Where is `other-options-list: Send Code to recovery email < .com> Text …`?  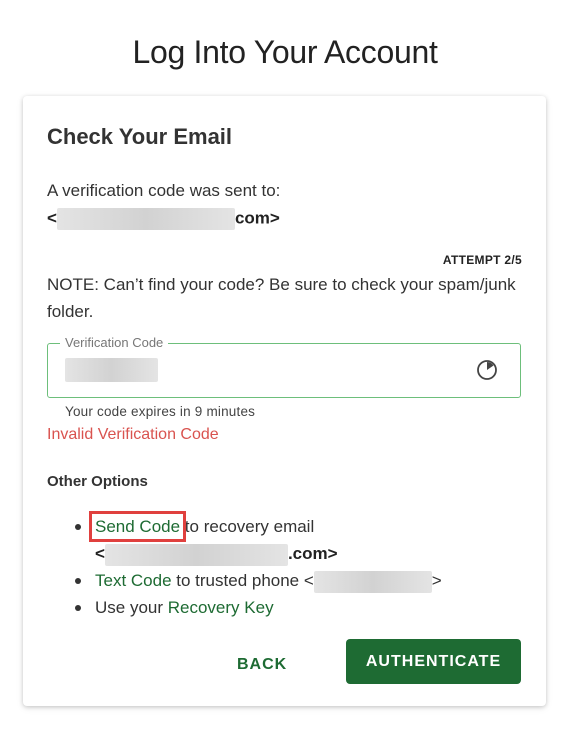 other-options-list: Send Code to recovery email < .com> Text … is located at coordinates (254, 566).